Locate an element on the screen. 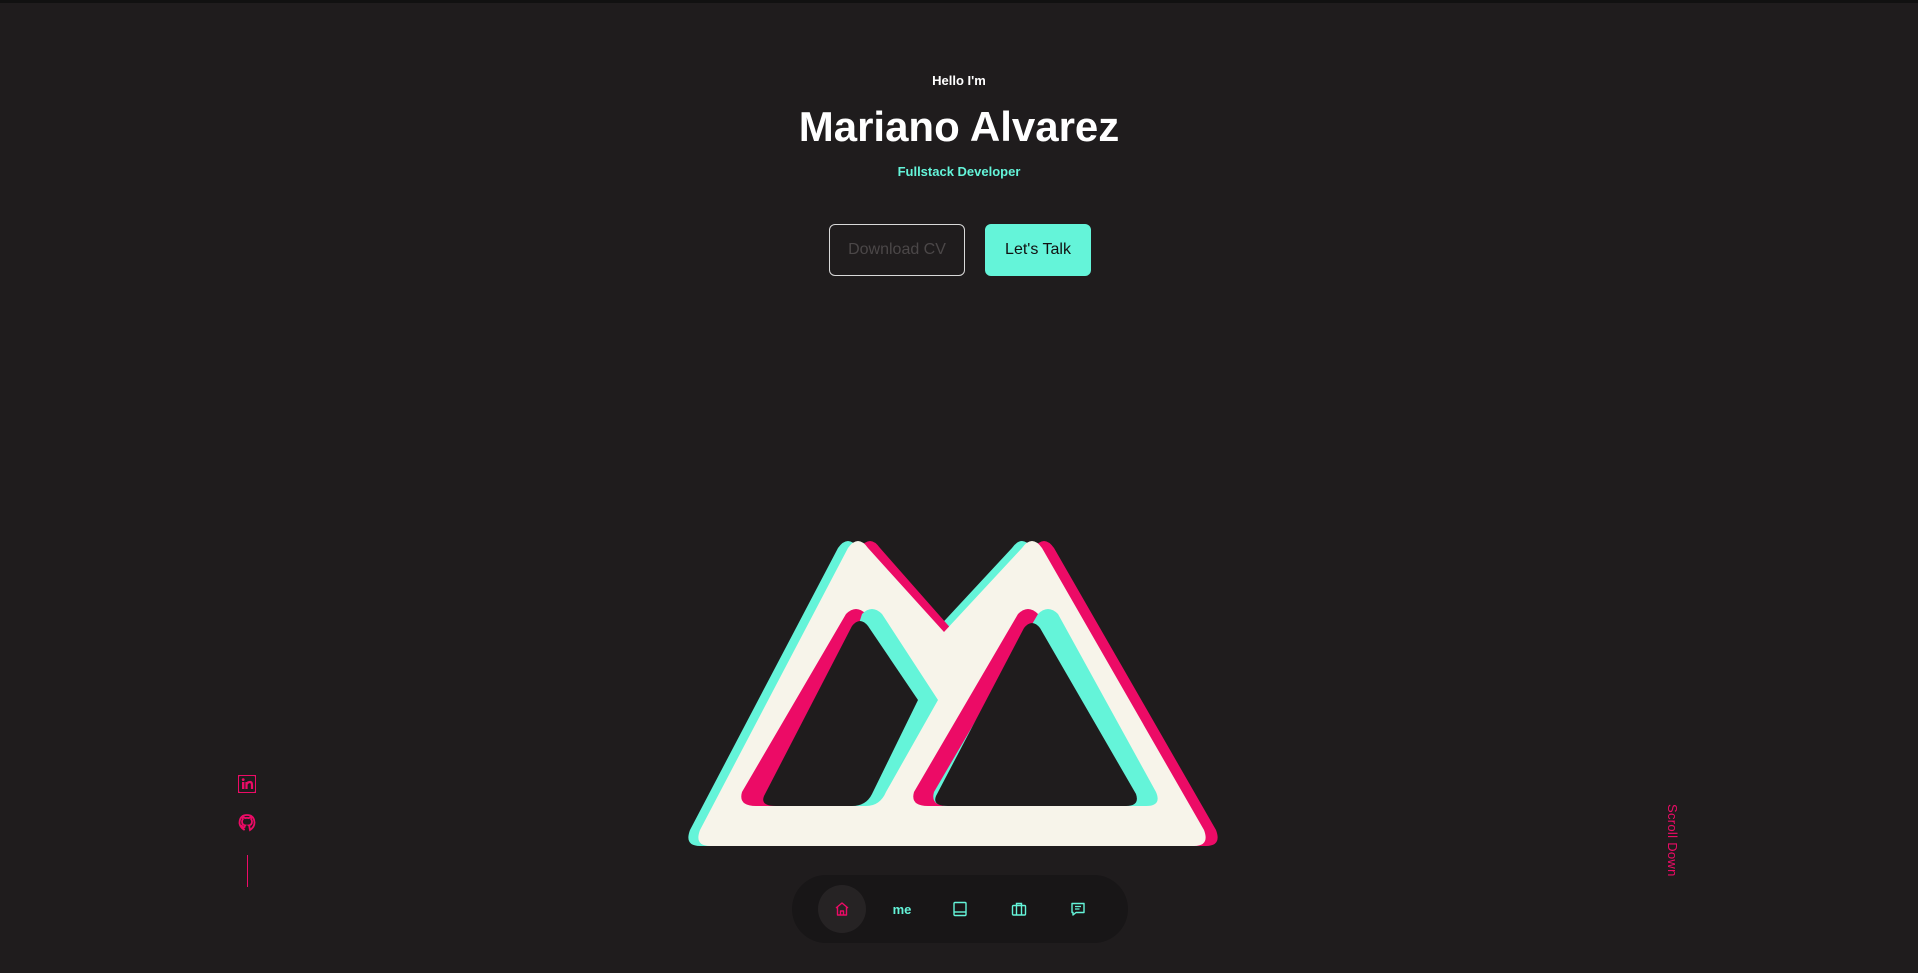 Image resolution: width=1918 pixels, height=973 pixels. top-strip is located at coordinates (959, 1).